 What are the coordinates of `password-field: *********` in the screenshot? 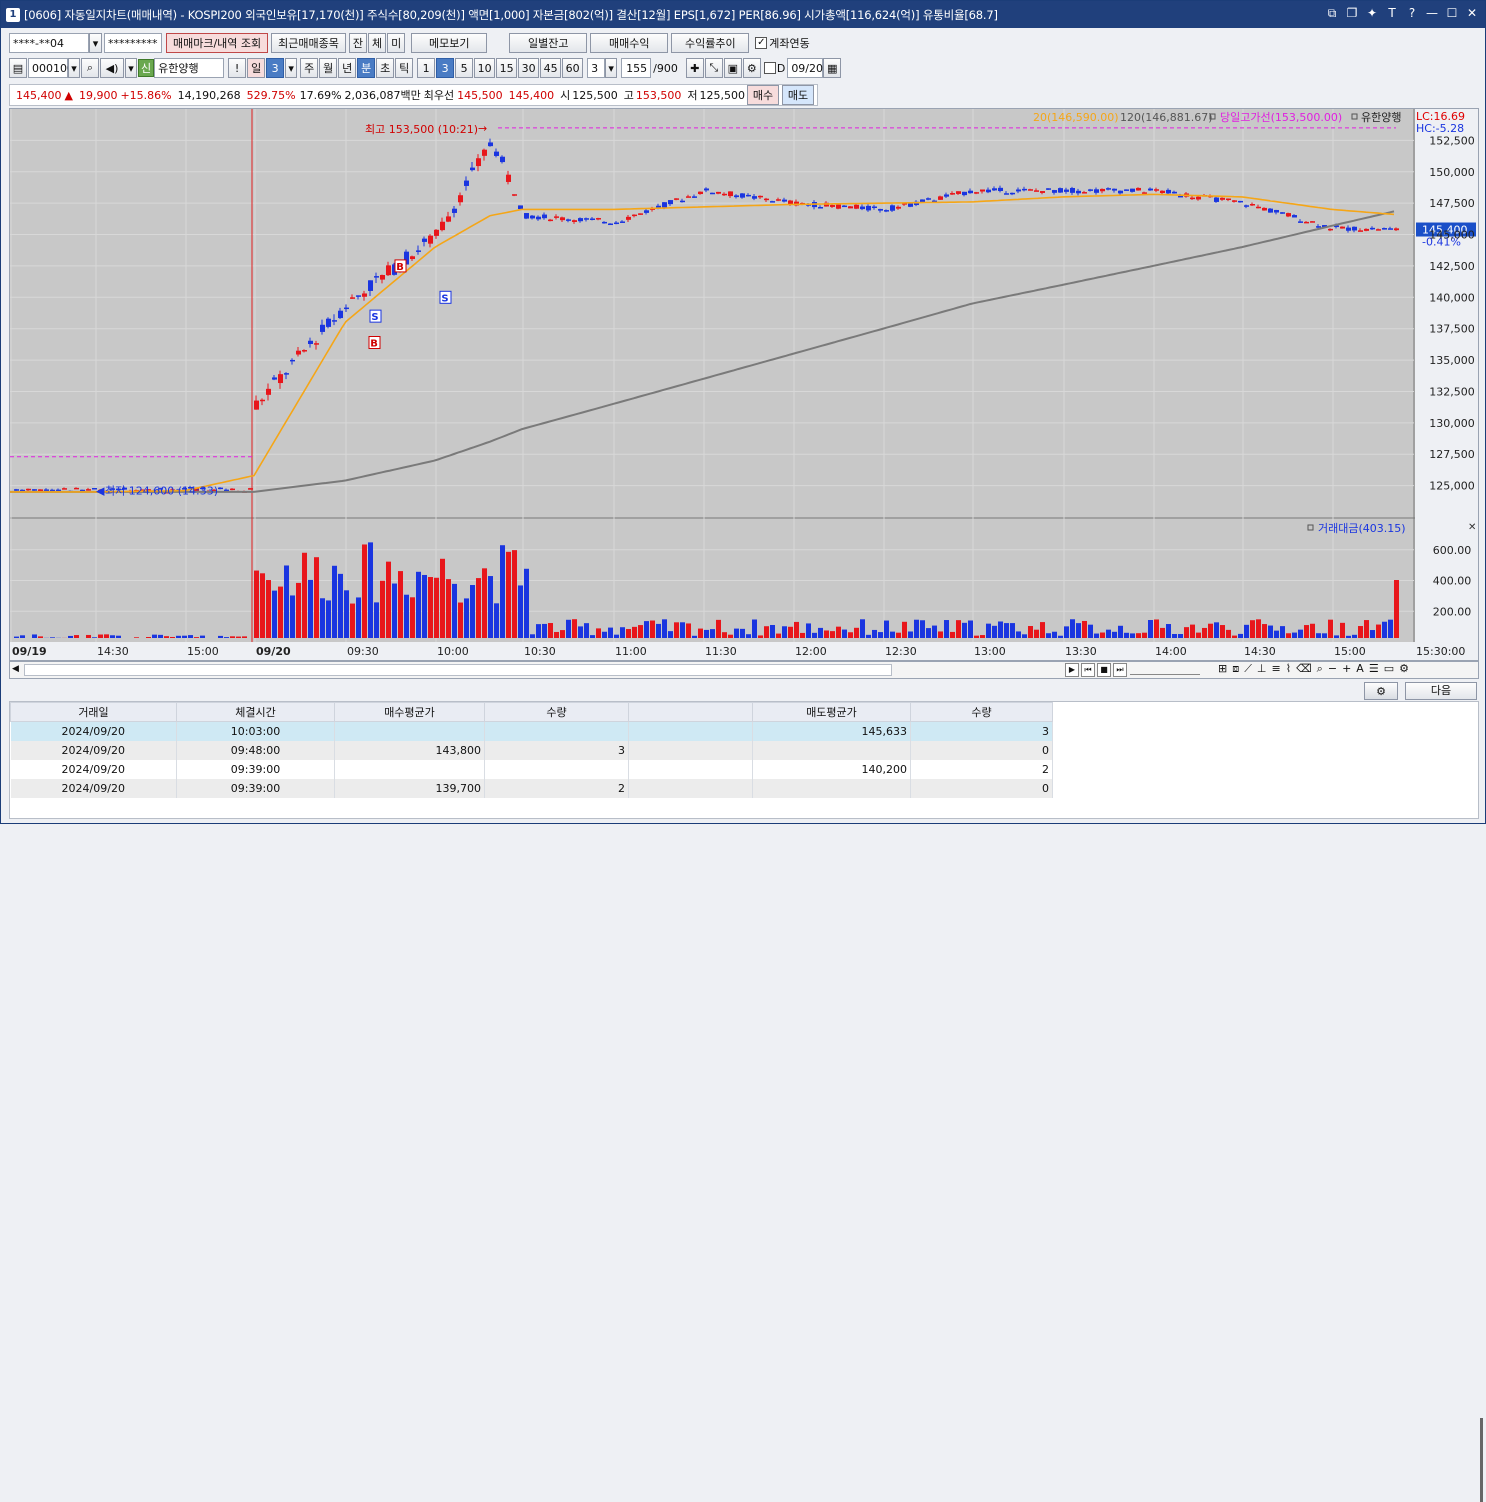 It's located at (133, 43).